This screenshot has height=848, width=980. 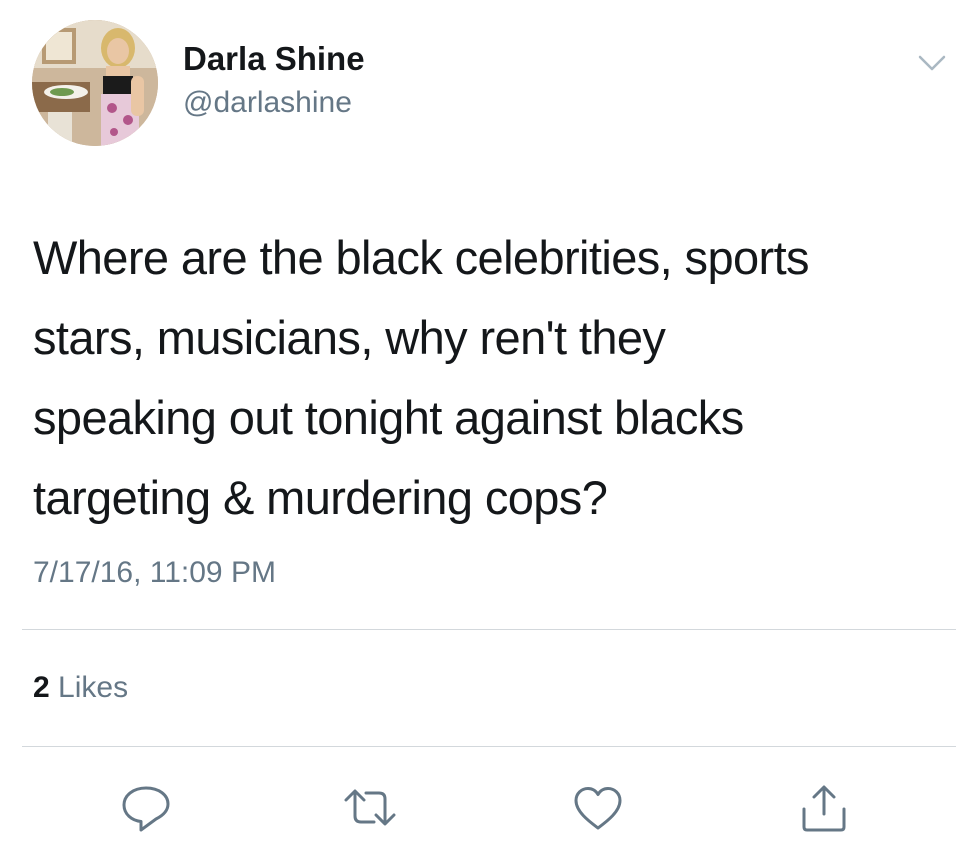 I want to click on share-icon, so click(x=824, y=808).